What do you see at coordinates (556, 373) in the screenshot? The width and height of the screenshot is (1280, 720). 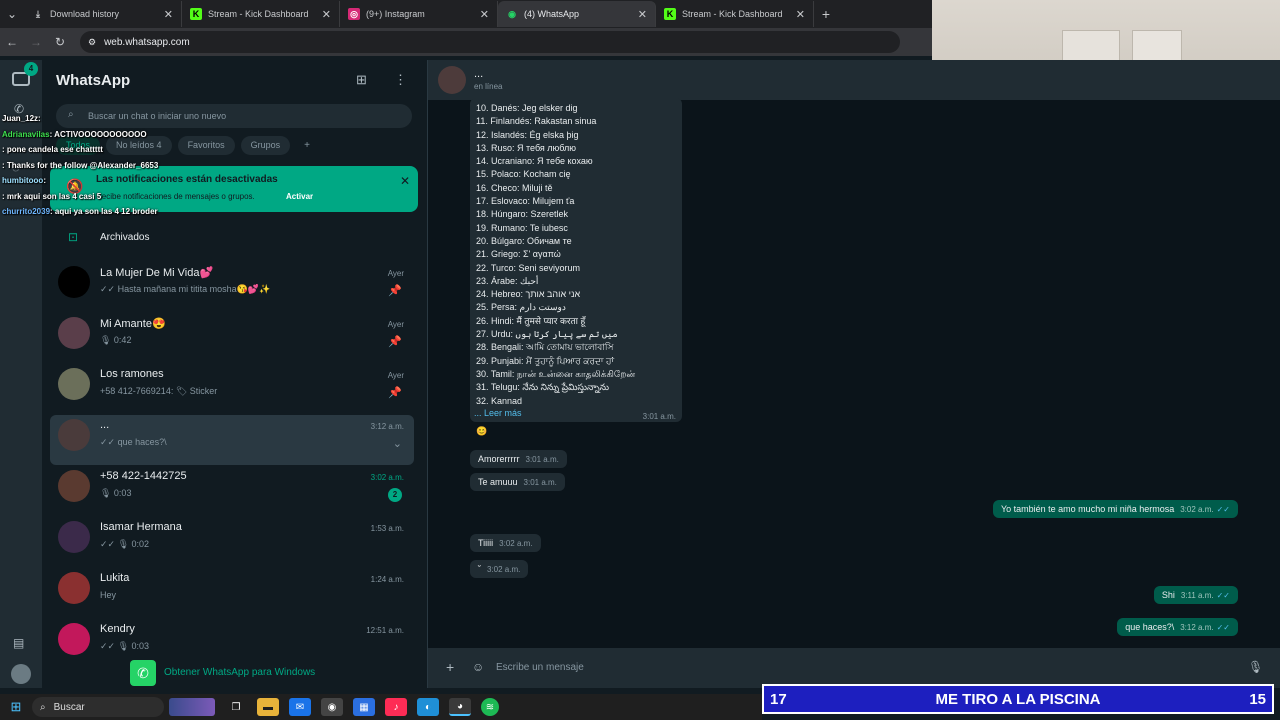 I see `message-line: 30. Tamil: நான் உன்னை காதலிக்கிறேன்` at bounding box center [556, 373].